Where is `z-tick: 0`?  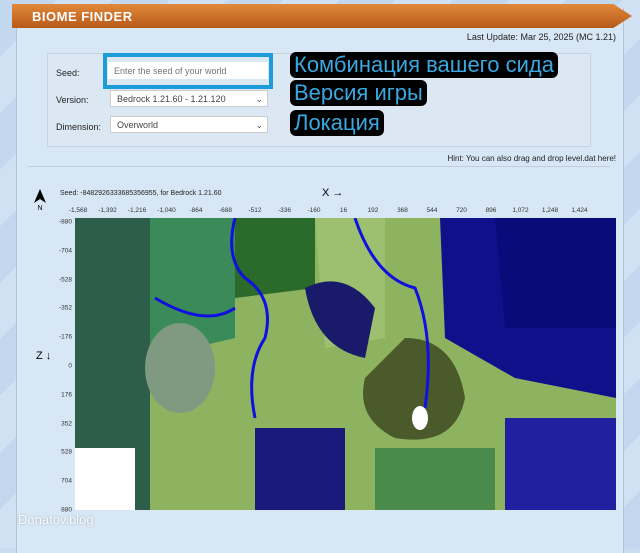 z-tick: 0 is located at coordinates (70, 366).